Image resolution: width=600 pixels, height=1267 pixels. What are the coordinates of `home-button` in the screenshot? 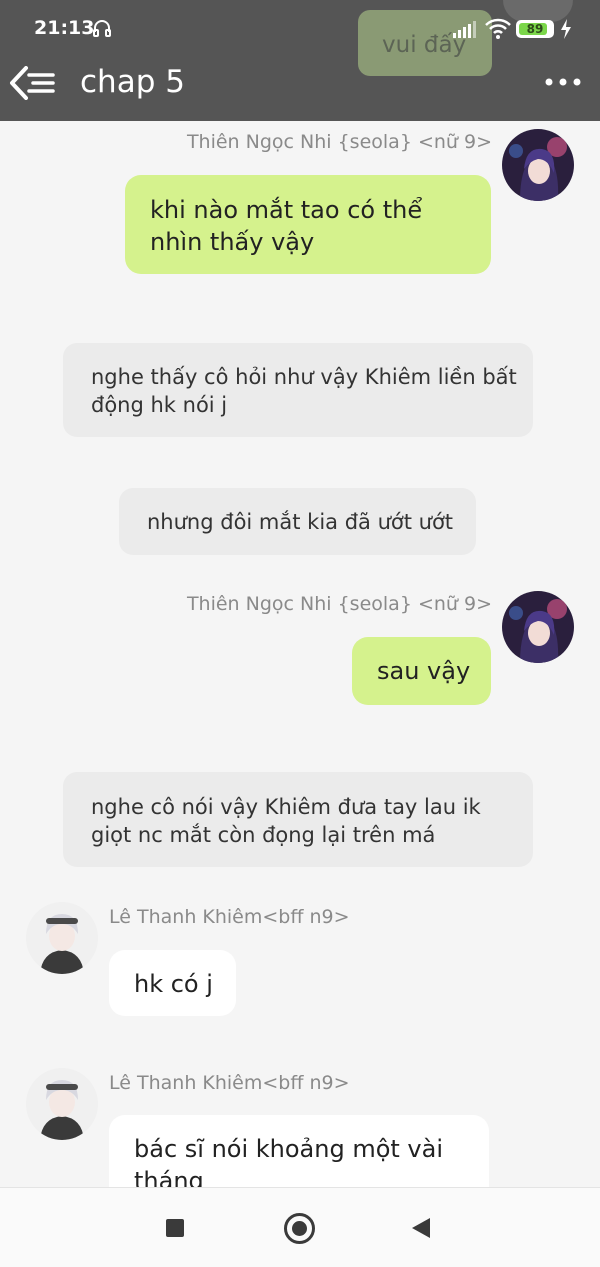 It's located at (299, 1228).